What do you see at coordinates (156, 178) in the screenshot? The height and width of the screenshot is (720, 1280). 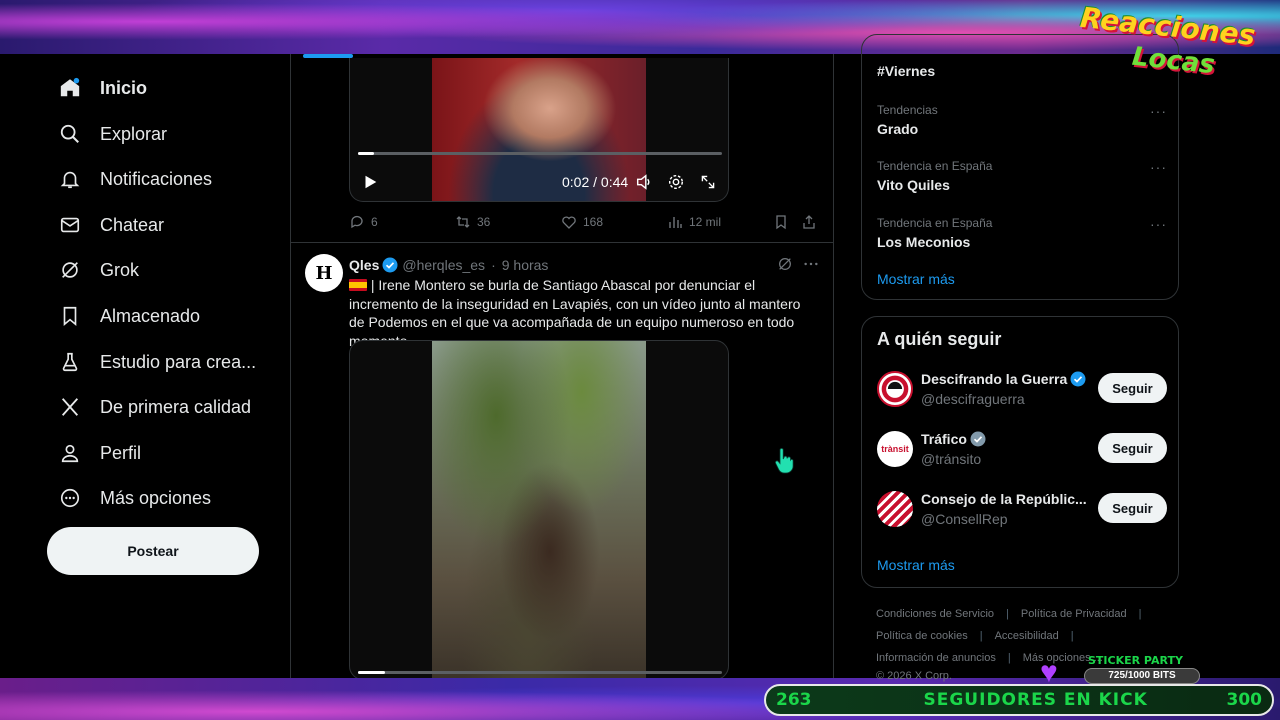 I see `nav-label: Notificaciones` at bounding box center [156, 178].